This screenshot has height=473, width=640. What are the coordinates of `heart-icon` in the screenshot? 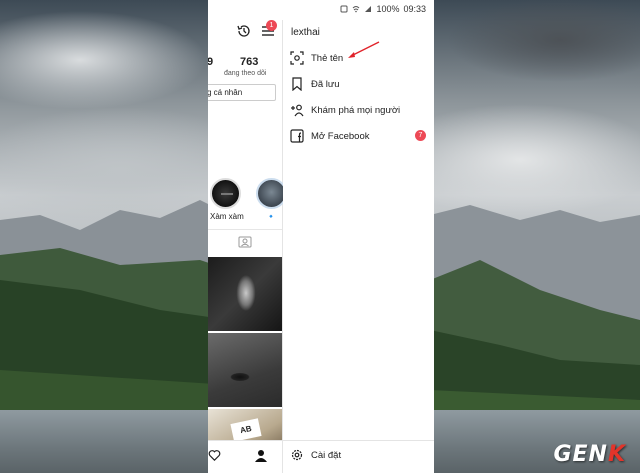 It's located at (214, 455).